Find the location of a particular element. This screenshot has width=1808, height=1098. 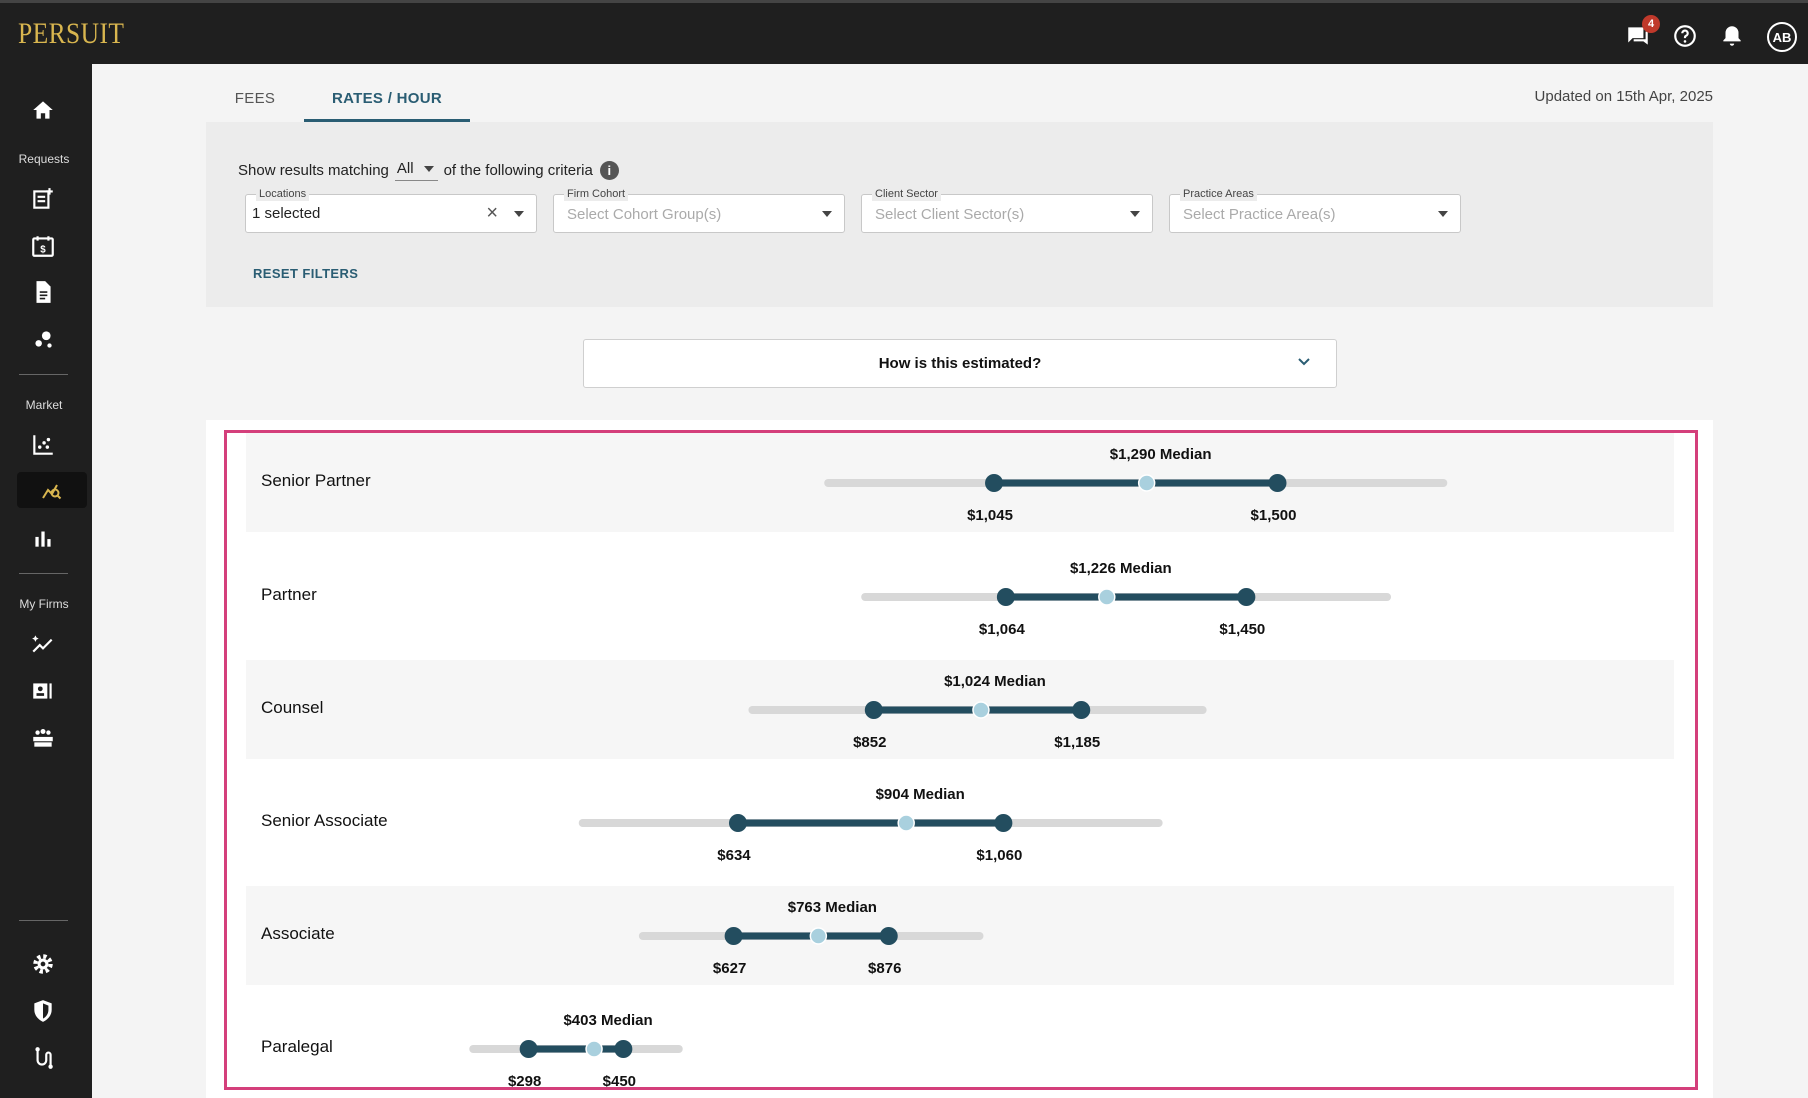

filter-placeholder: Select Client Sector(s) is located at coordinates (950, 214).